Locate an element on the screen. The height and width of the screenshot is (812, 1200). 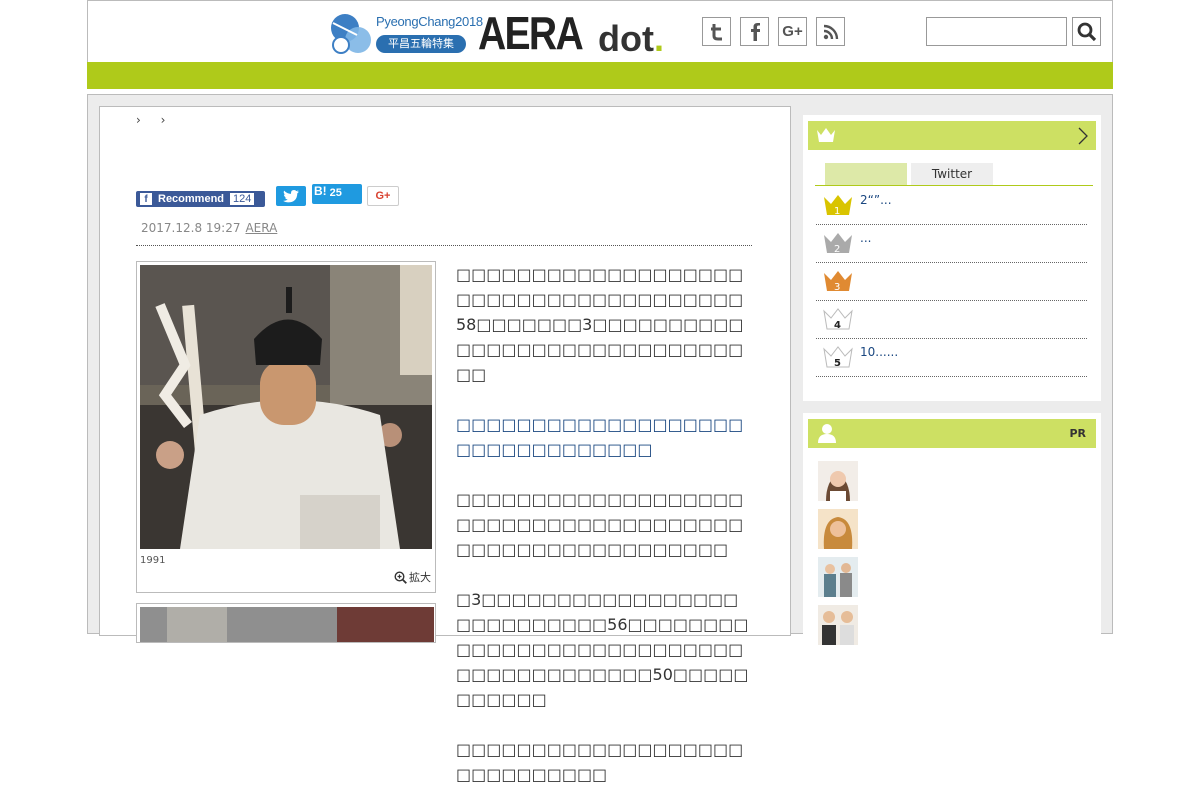
global-nav-bar is located at coordinates (600, 75).